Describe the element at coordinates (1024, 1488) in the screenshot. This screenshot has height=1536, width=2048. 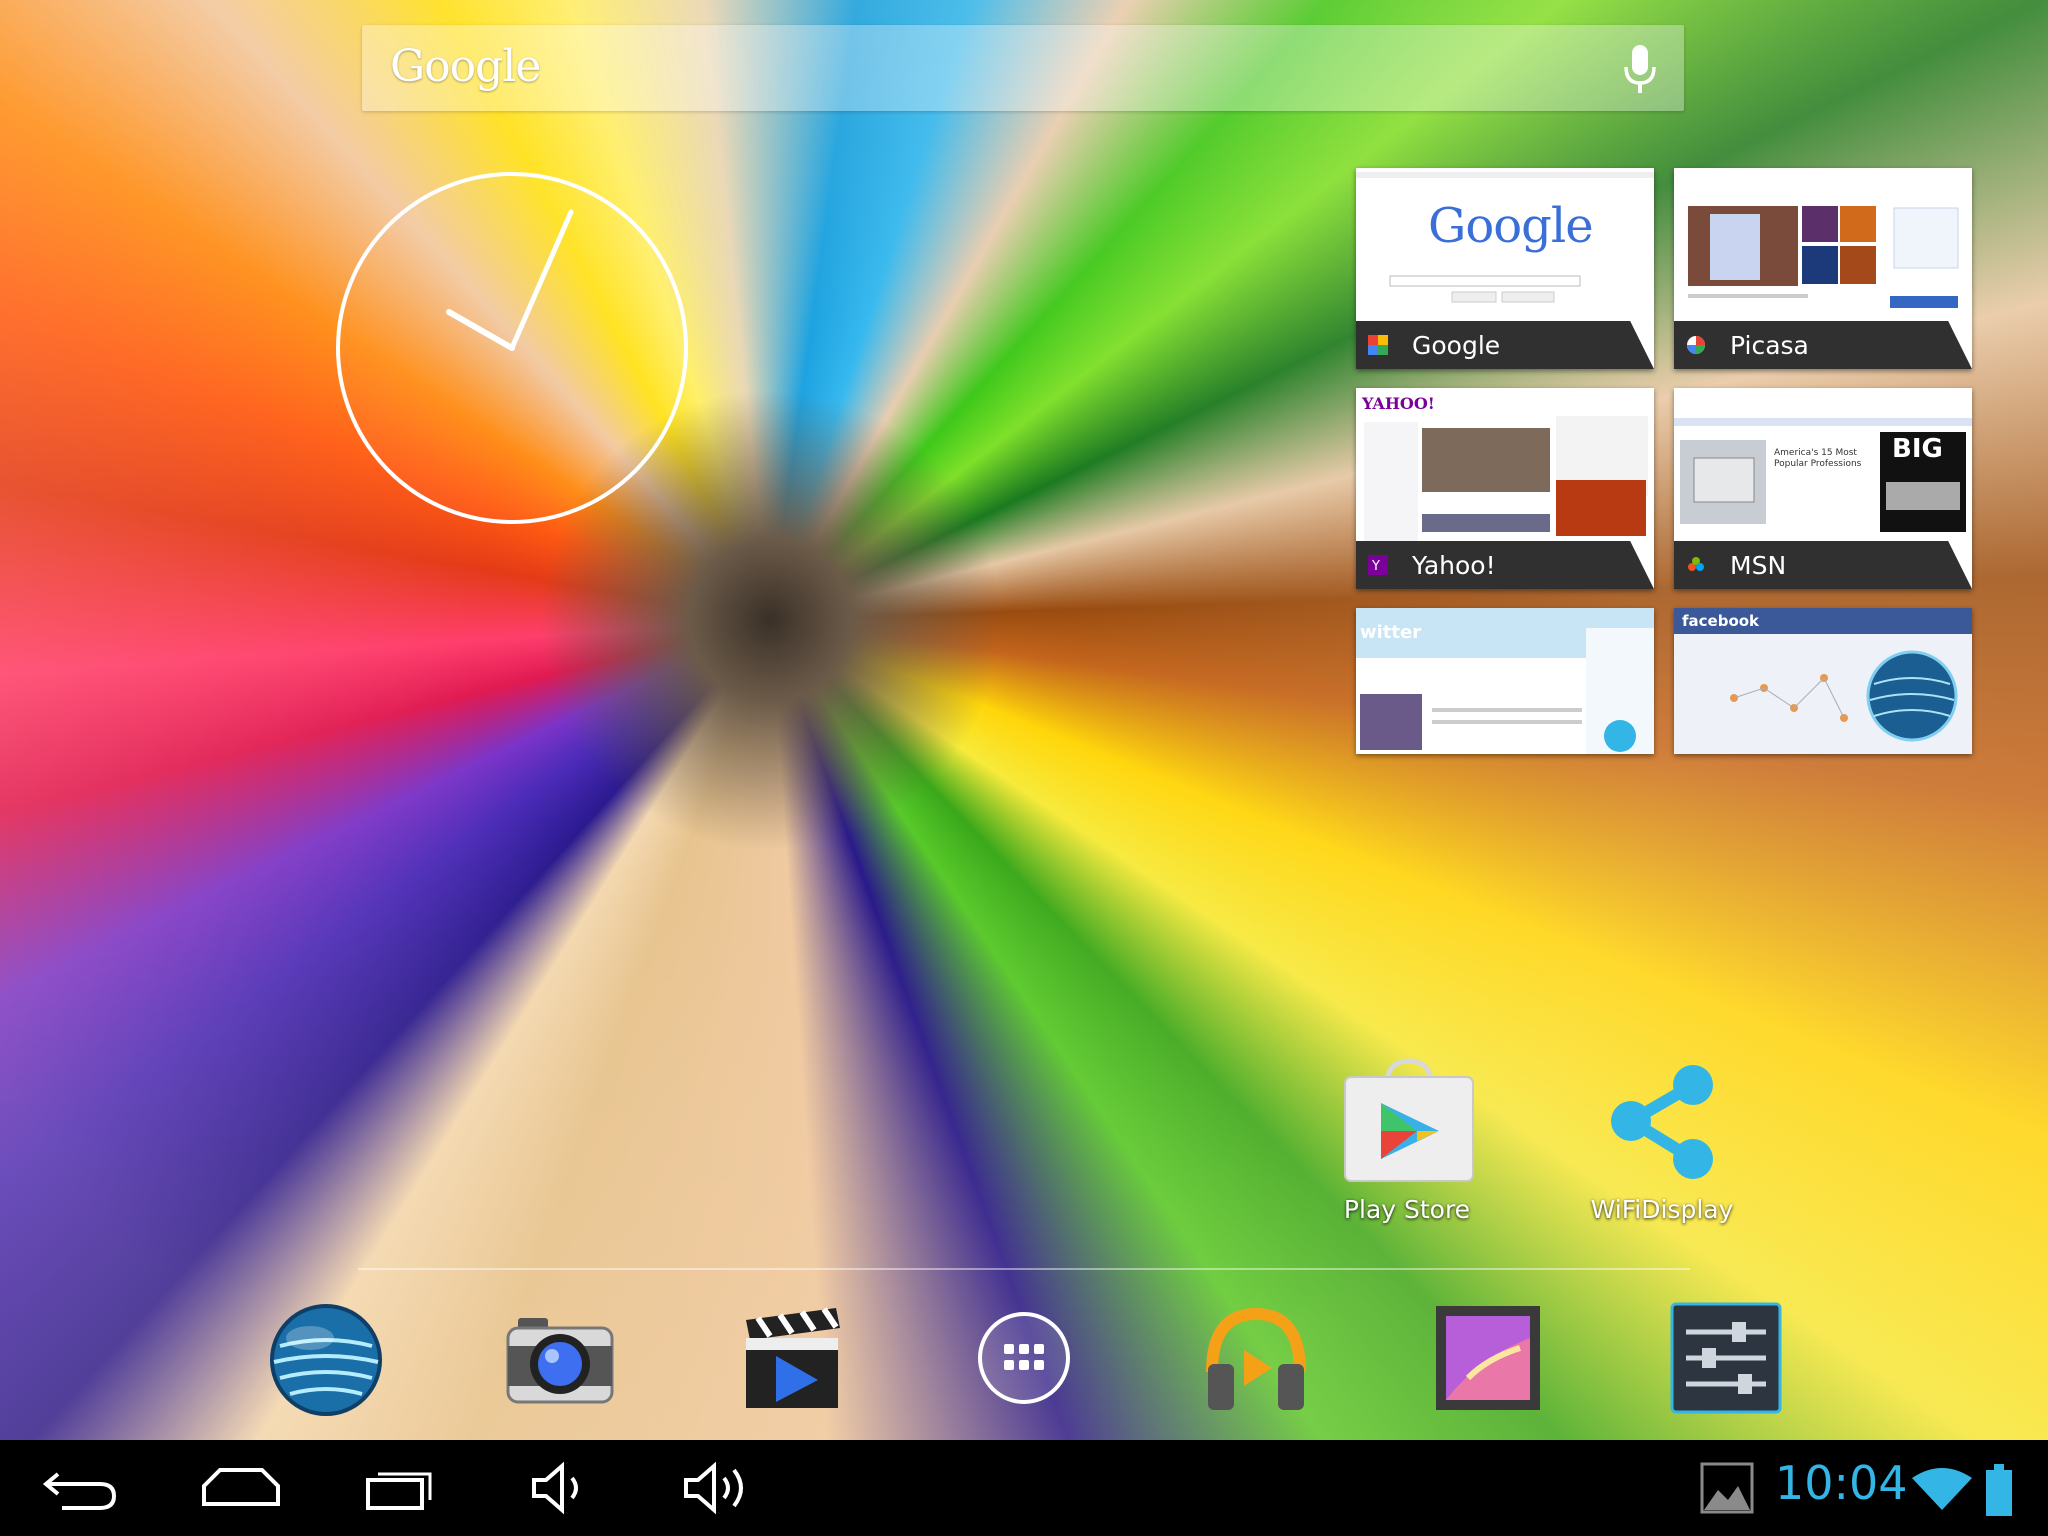
I see `system-bar: 10:04` at that location.